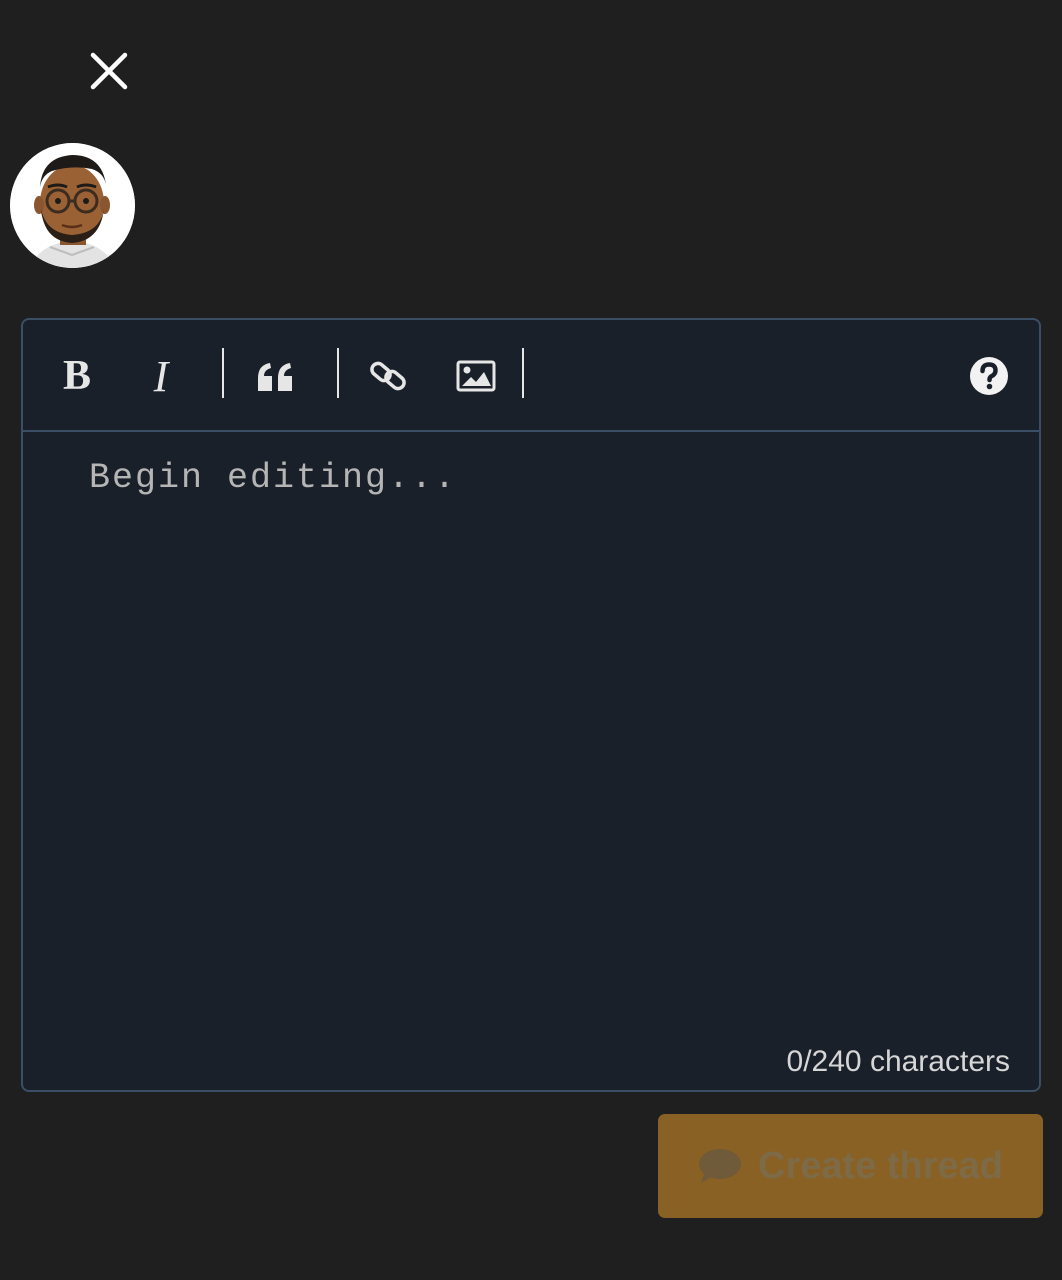 The height and width of the screenshot is (1280, 1062). I want to click on avatar, so click(72, 205).